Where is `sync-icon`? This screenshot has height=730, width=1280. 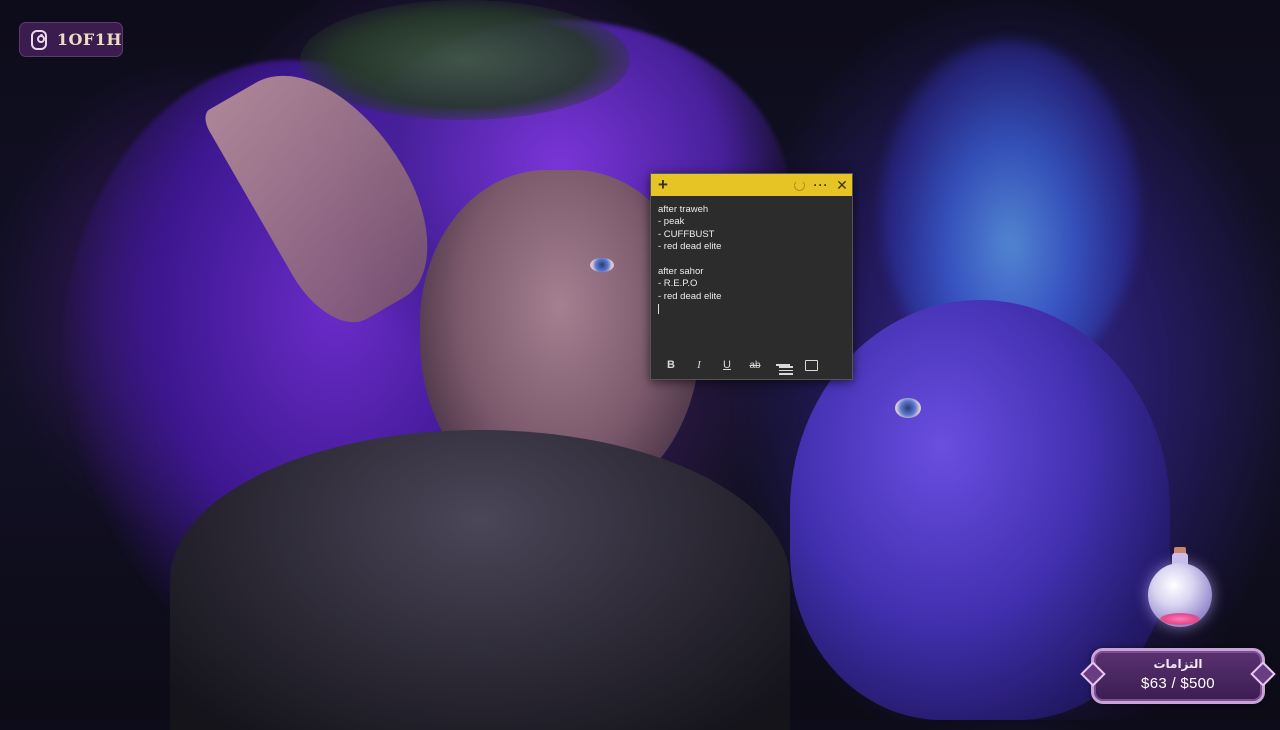 sync-icon is located at coordinates (799, 185).